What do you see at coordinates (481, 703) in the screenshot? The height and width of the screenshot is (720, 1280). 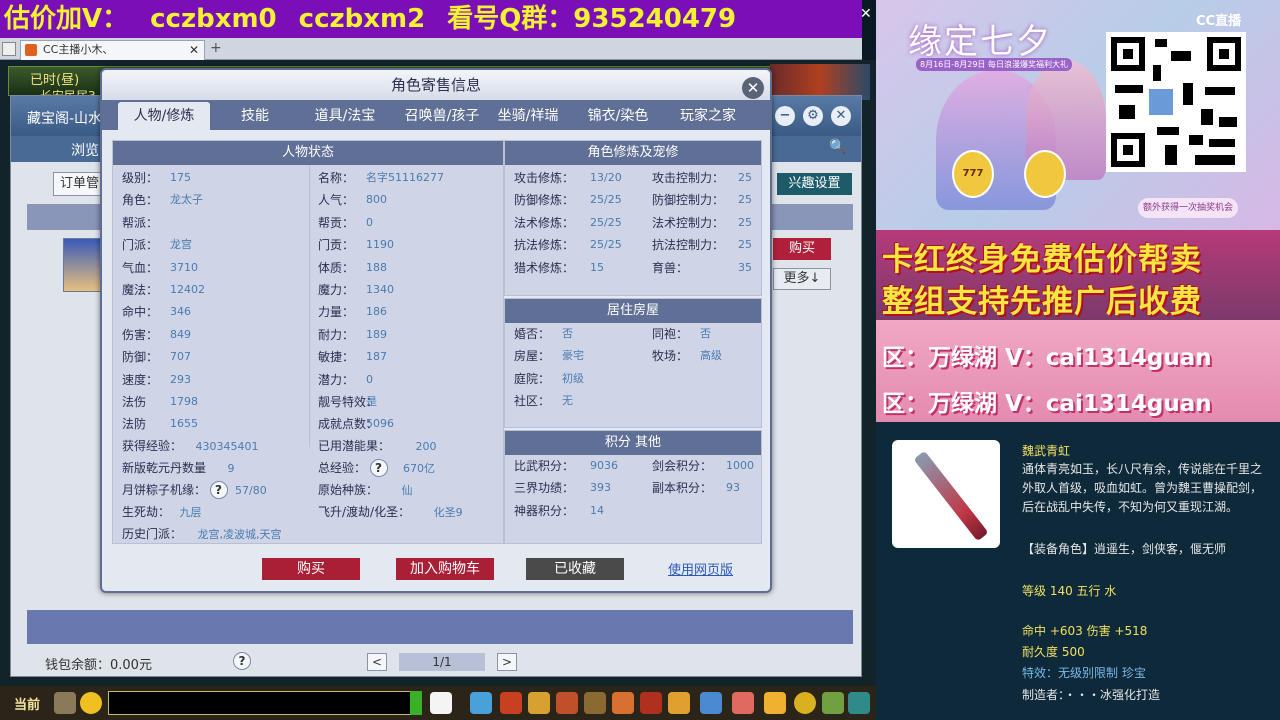 I see `weapon-icon` at bounding box center [481, 703].